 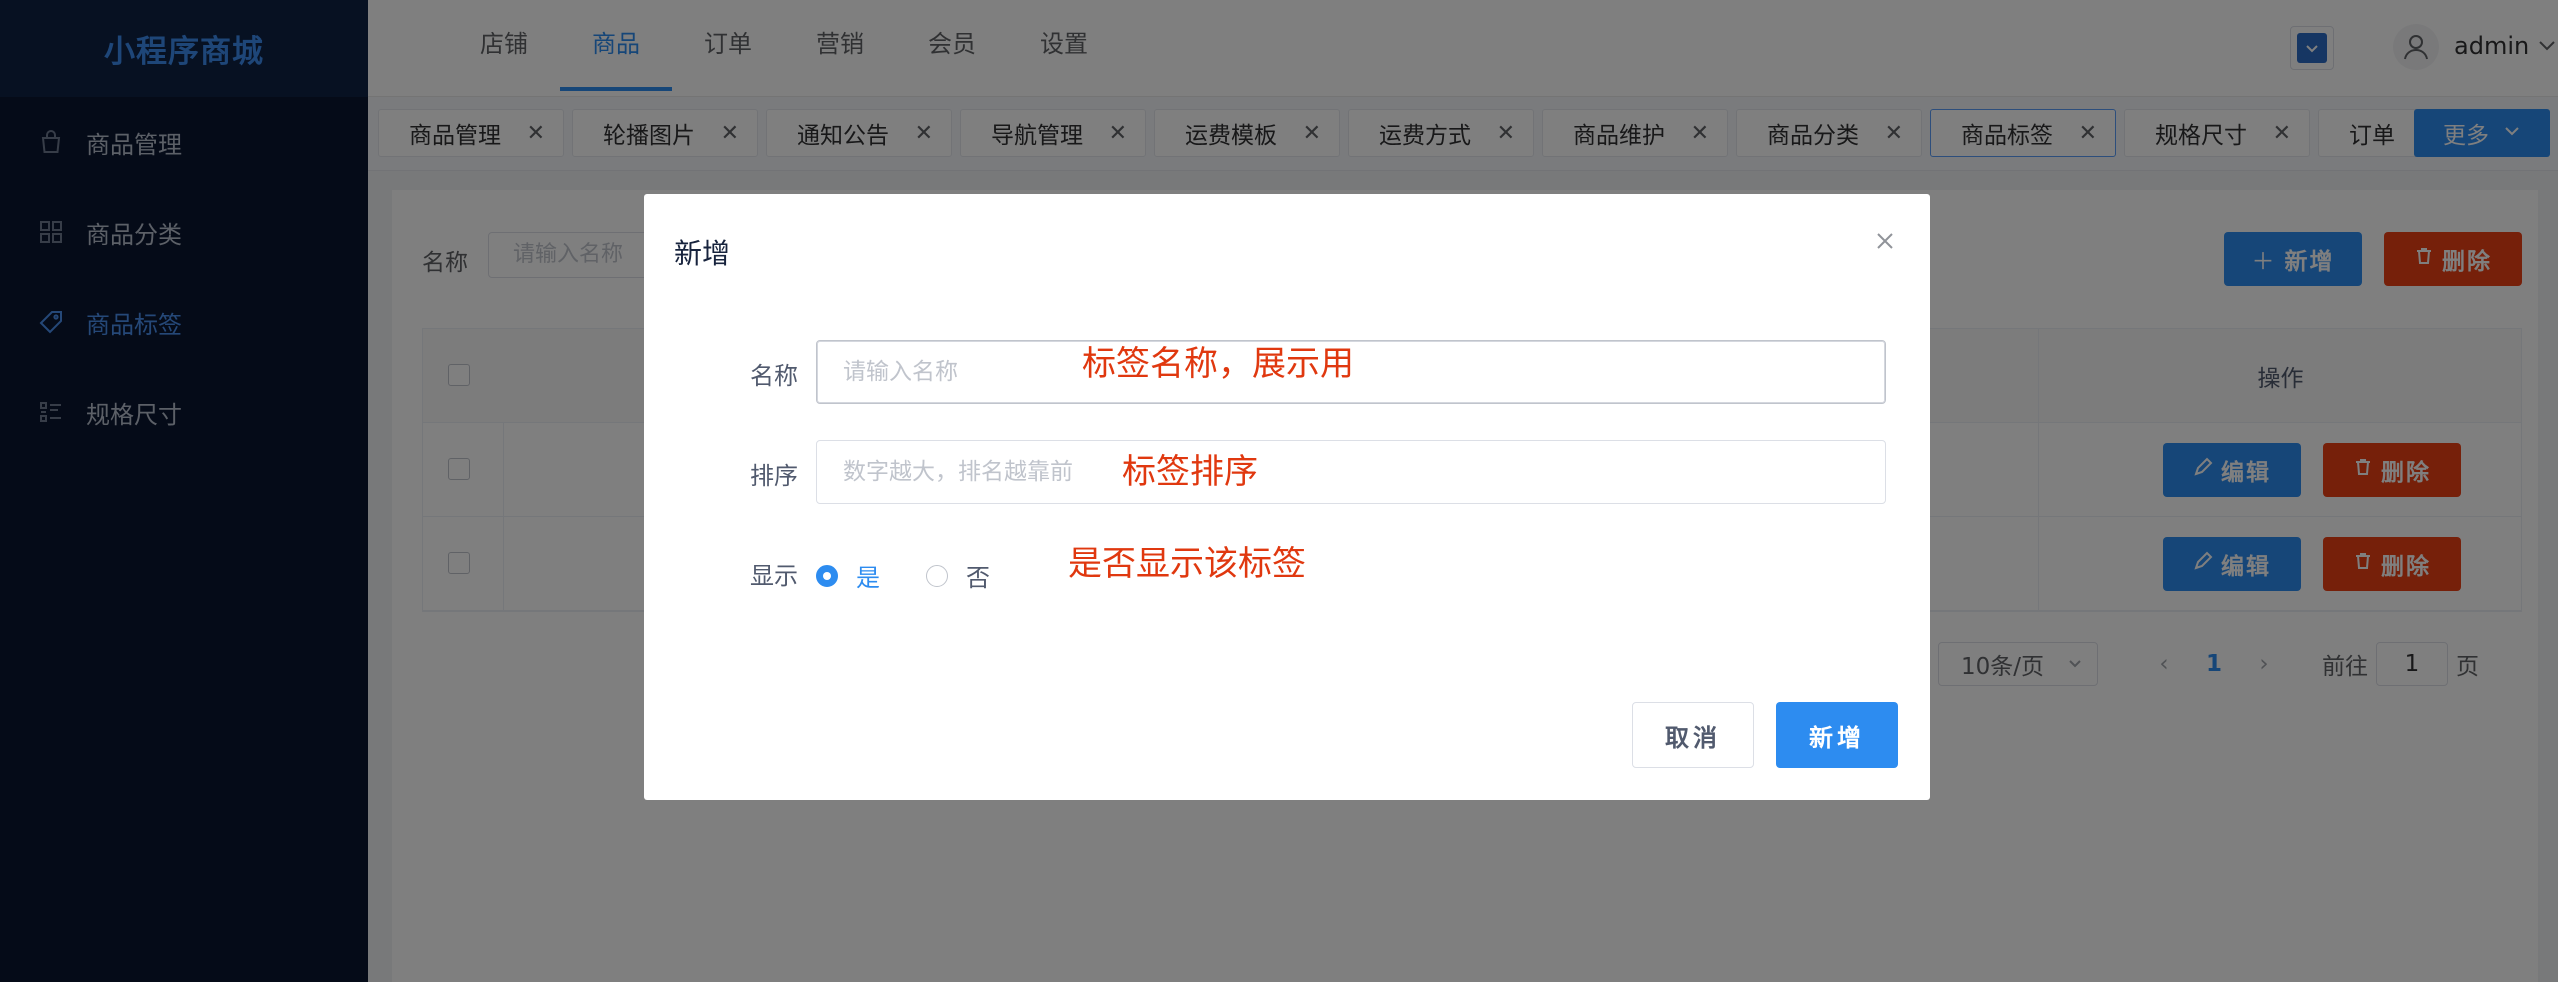 What do you see at coordinates (1837, 735) in the screenshot?
I see `submit-button: 新增` at bounding box center [1837, 735].